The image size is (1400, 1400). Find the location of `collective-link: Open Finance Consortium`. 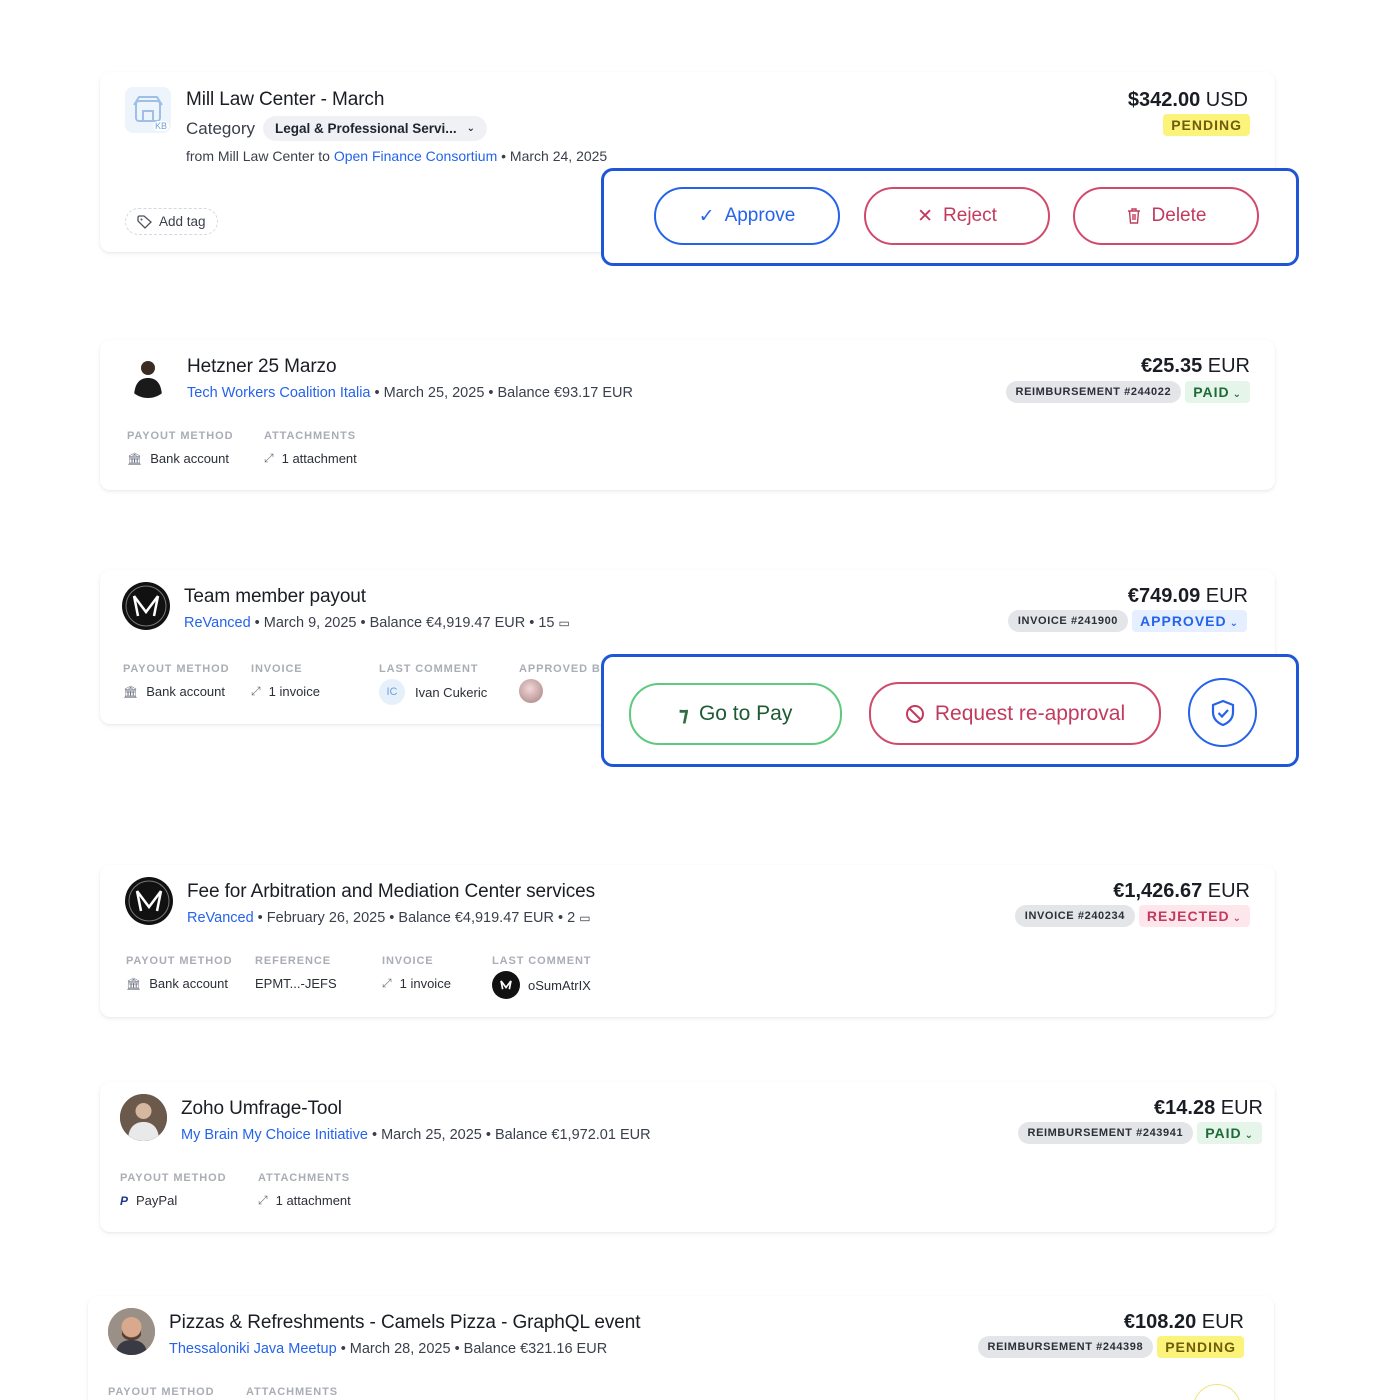

collective-link: Open Finance Consortium is located at coordinates (415, 156).